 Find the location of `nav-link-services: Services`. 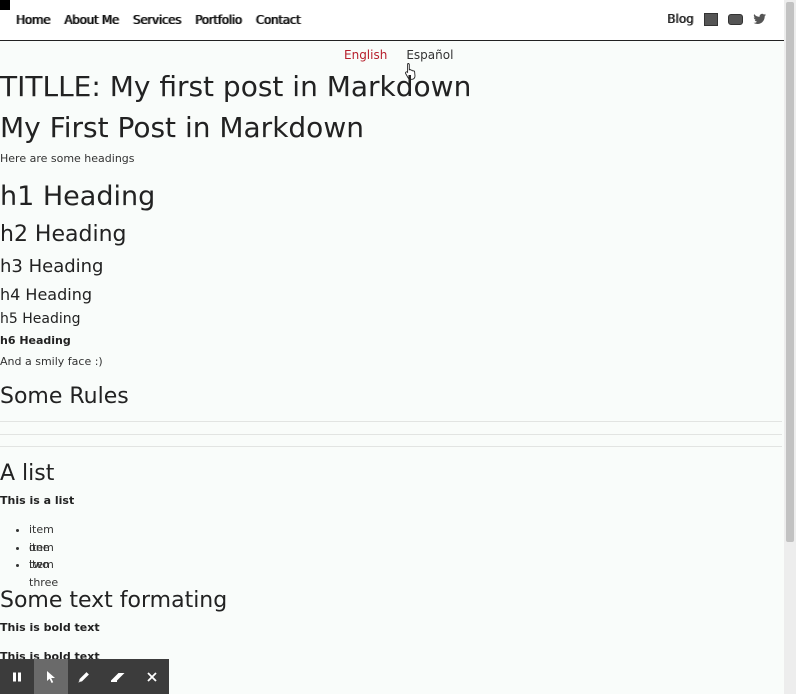

nav-link-services: Services is located at coordinates (157, 20).